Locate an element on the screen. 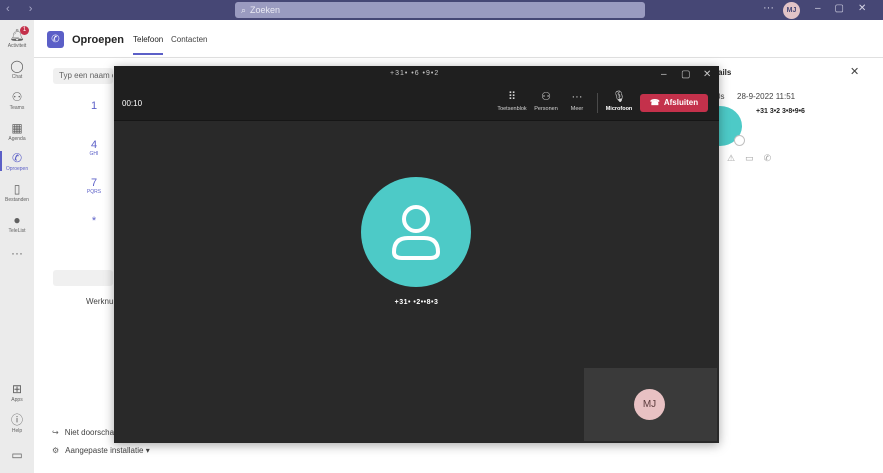 This screenshot has height=473, width=883. self-view: MJ is located at coordinates (650, 404).